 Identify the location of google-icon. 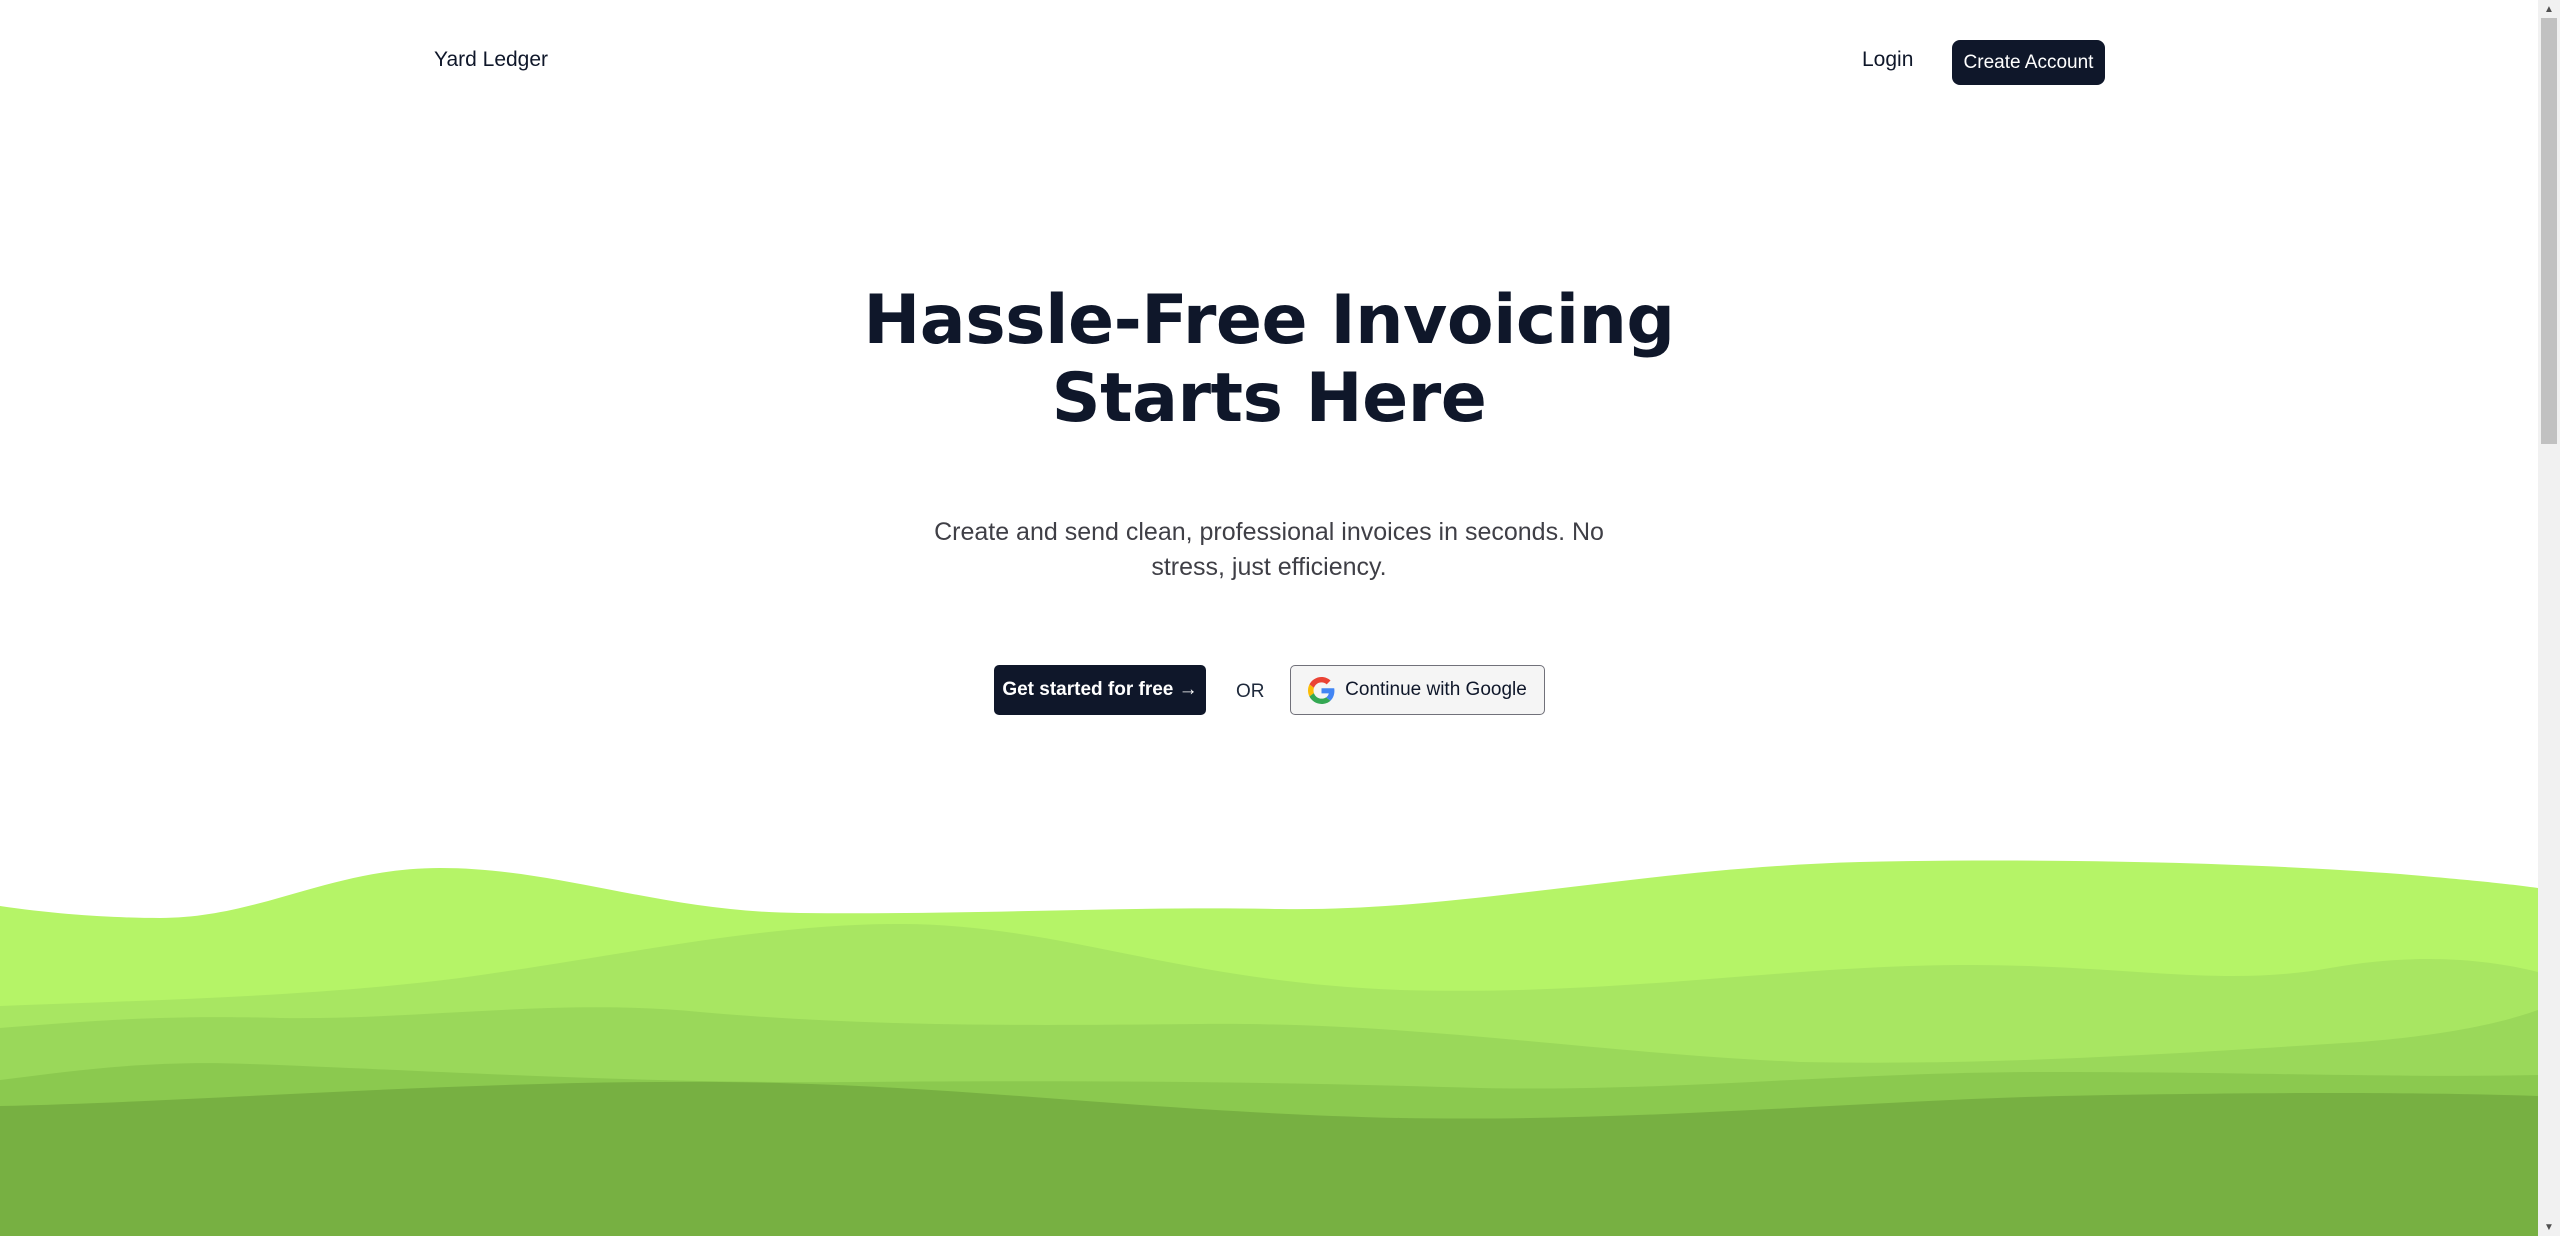
(1321, 690).